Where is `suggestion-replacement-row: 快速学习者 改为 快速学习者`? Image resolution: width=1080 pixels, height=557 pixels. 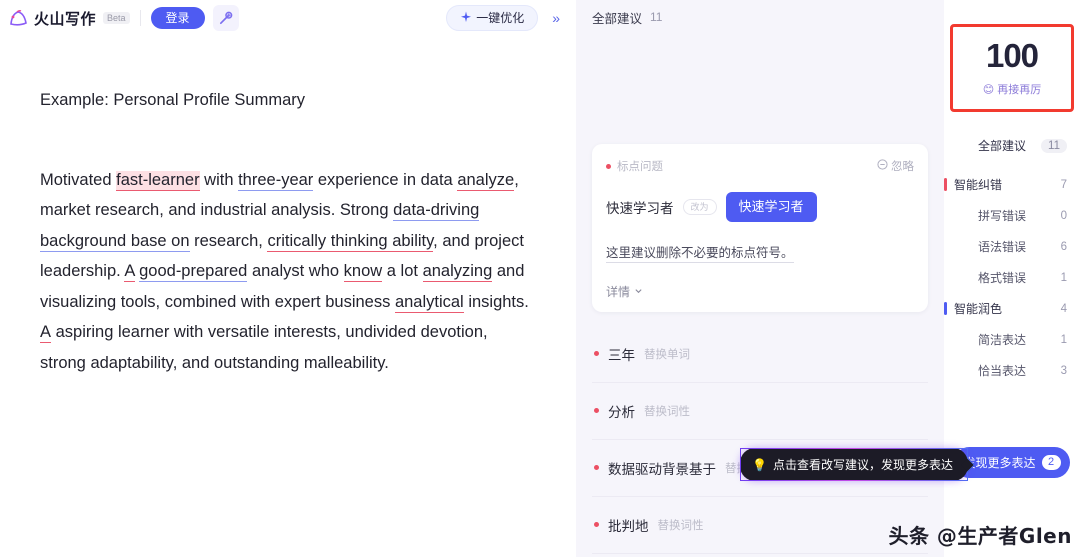
suggestion-replacement-row: 快速学习者 改为 快速学习者 is located at coordinates (760, 207).